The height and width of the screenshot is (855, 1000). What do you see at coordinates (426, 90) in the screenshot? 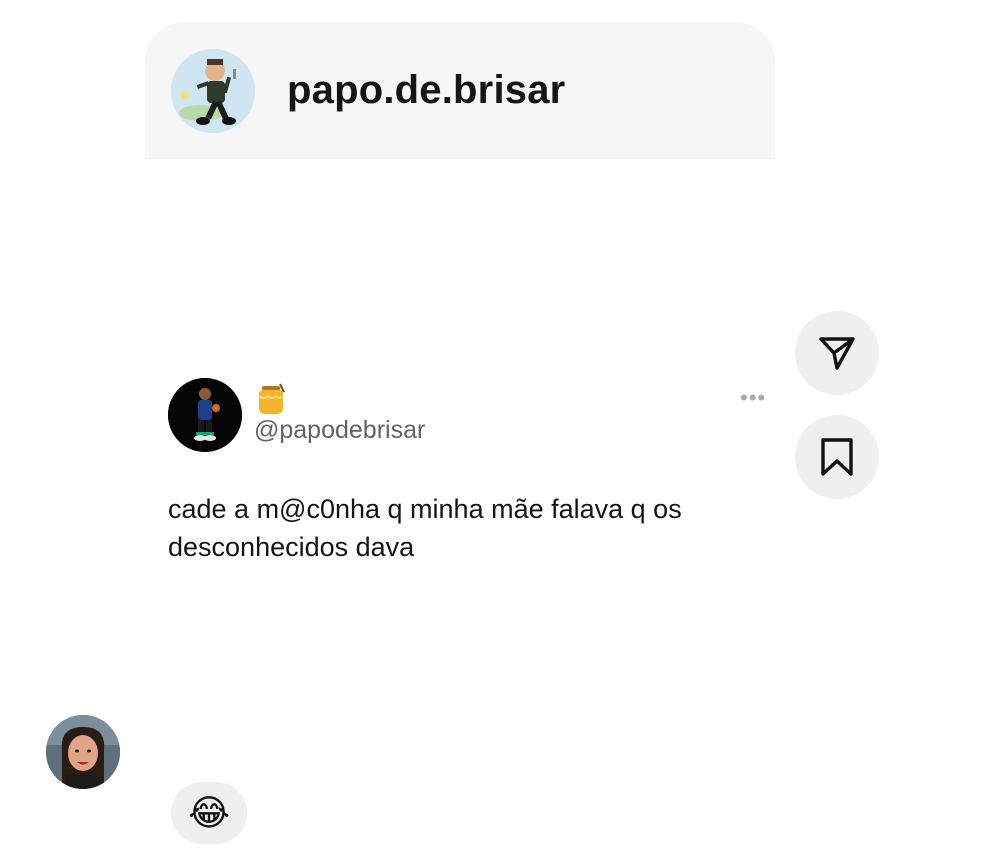
I see `shared-post-username: papo.de.brisar` at bounding box center [426, 90].